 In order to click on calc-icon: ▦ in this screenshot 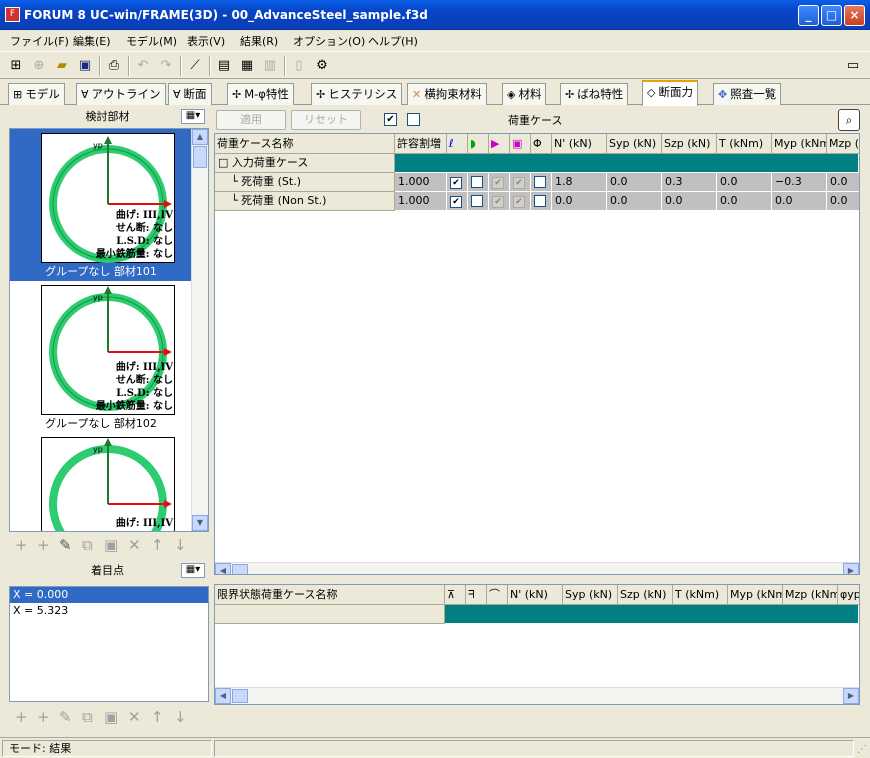, I will do `click(247, 66)`.